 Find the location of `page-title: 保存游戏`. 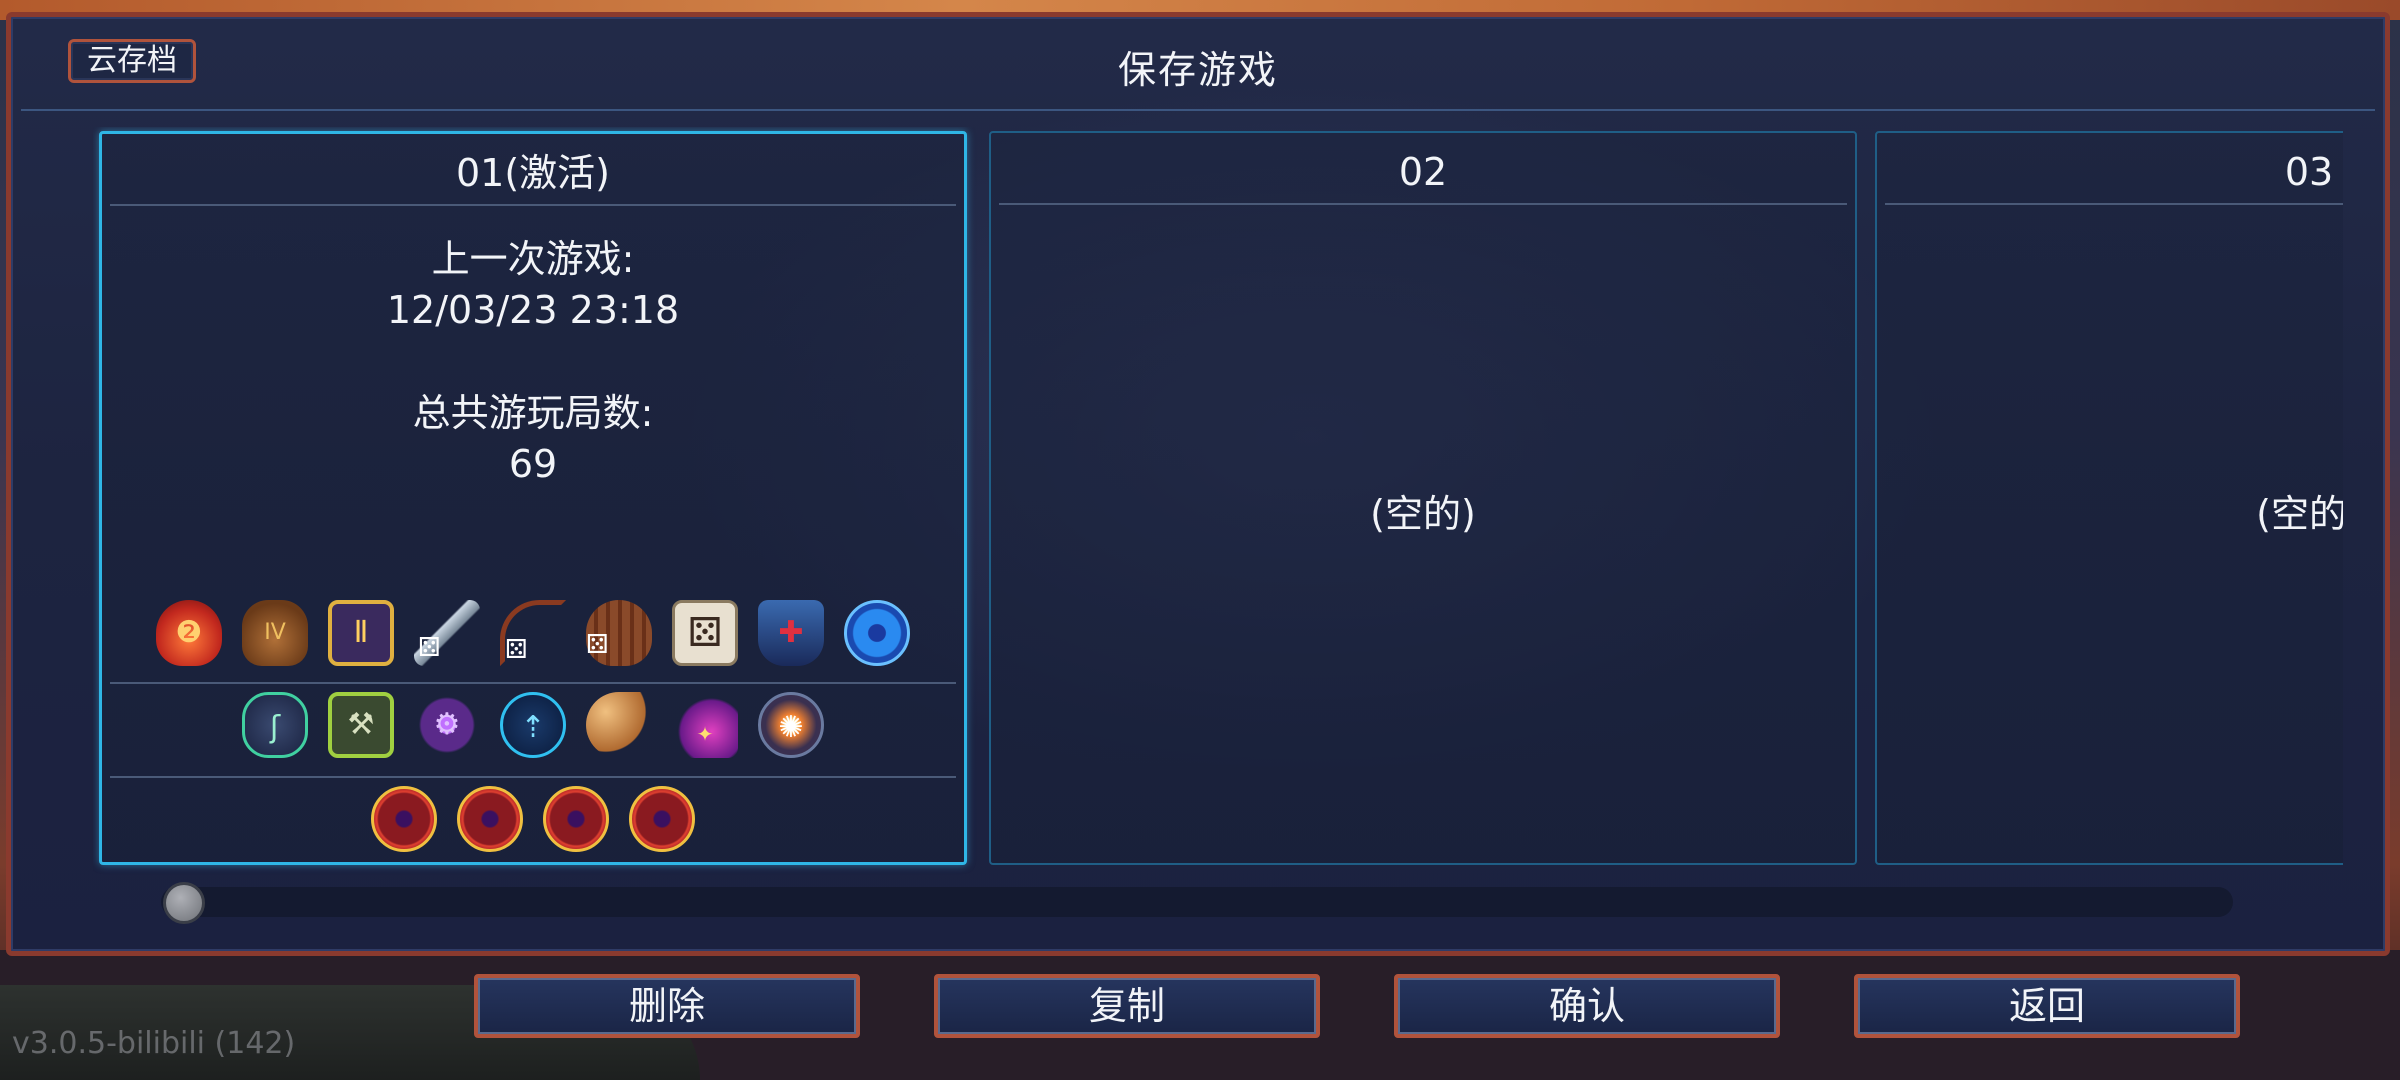

page-title: 保存游戏 is located at coordinates (1197, 70).